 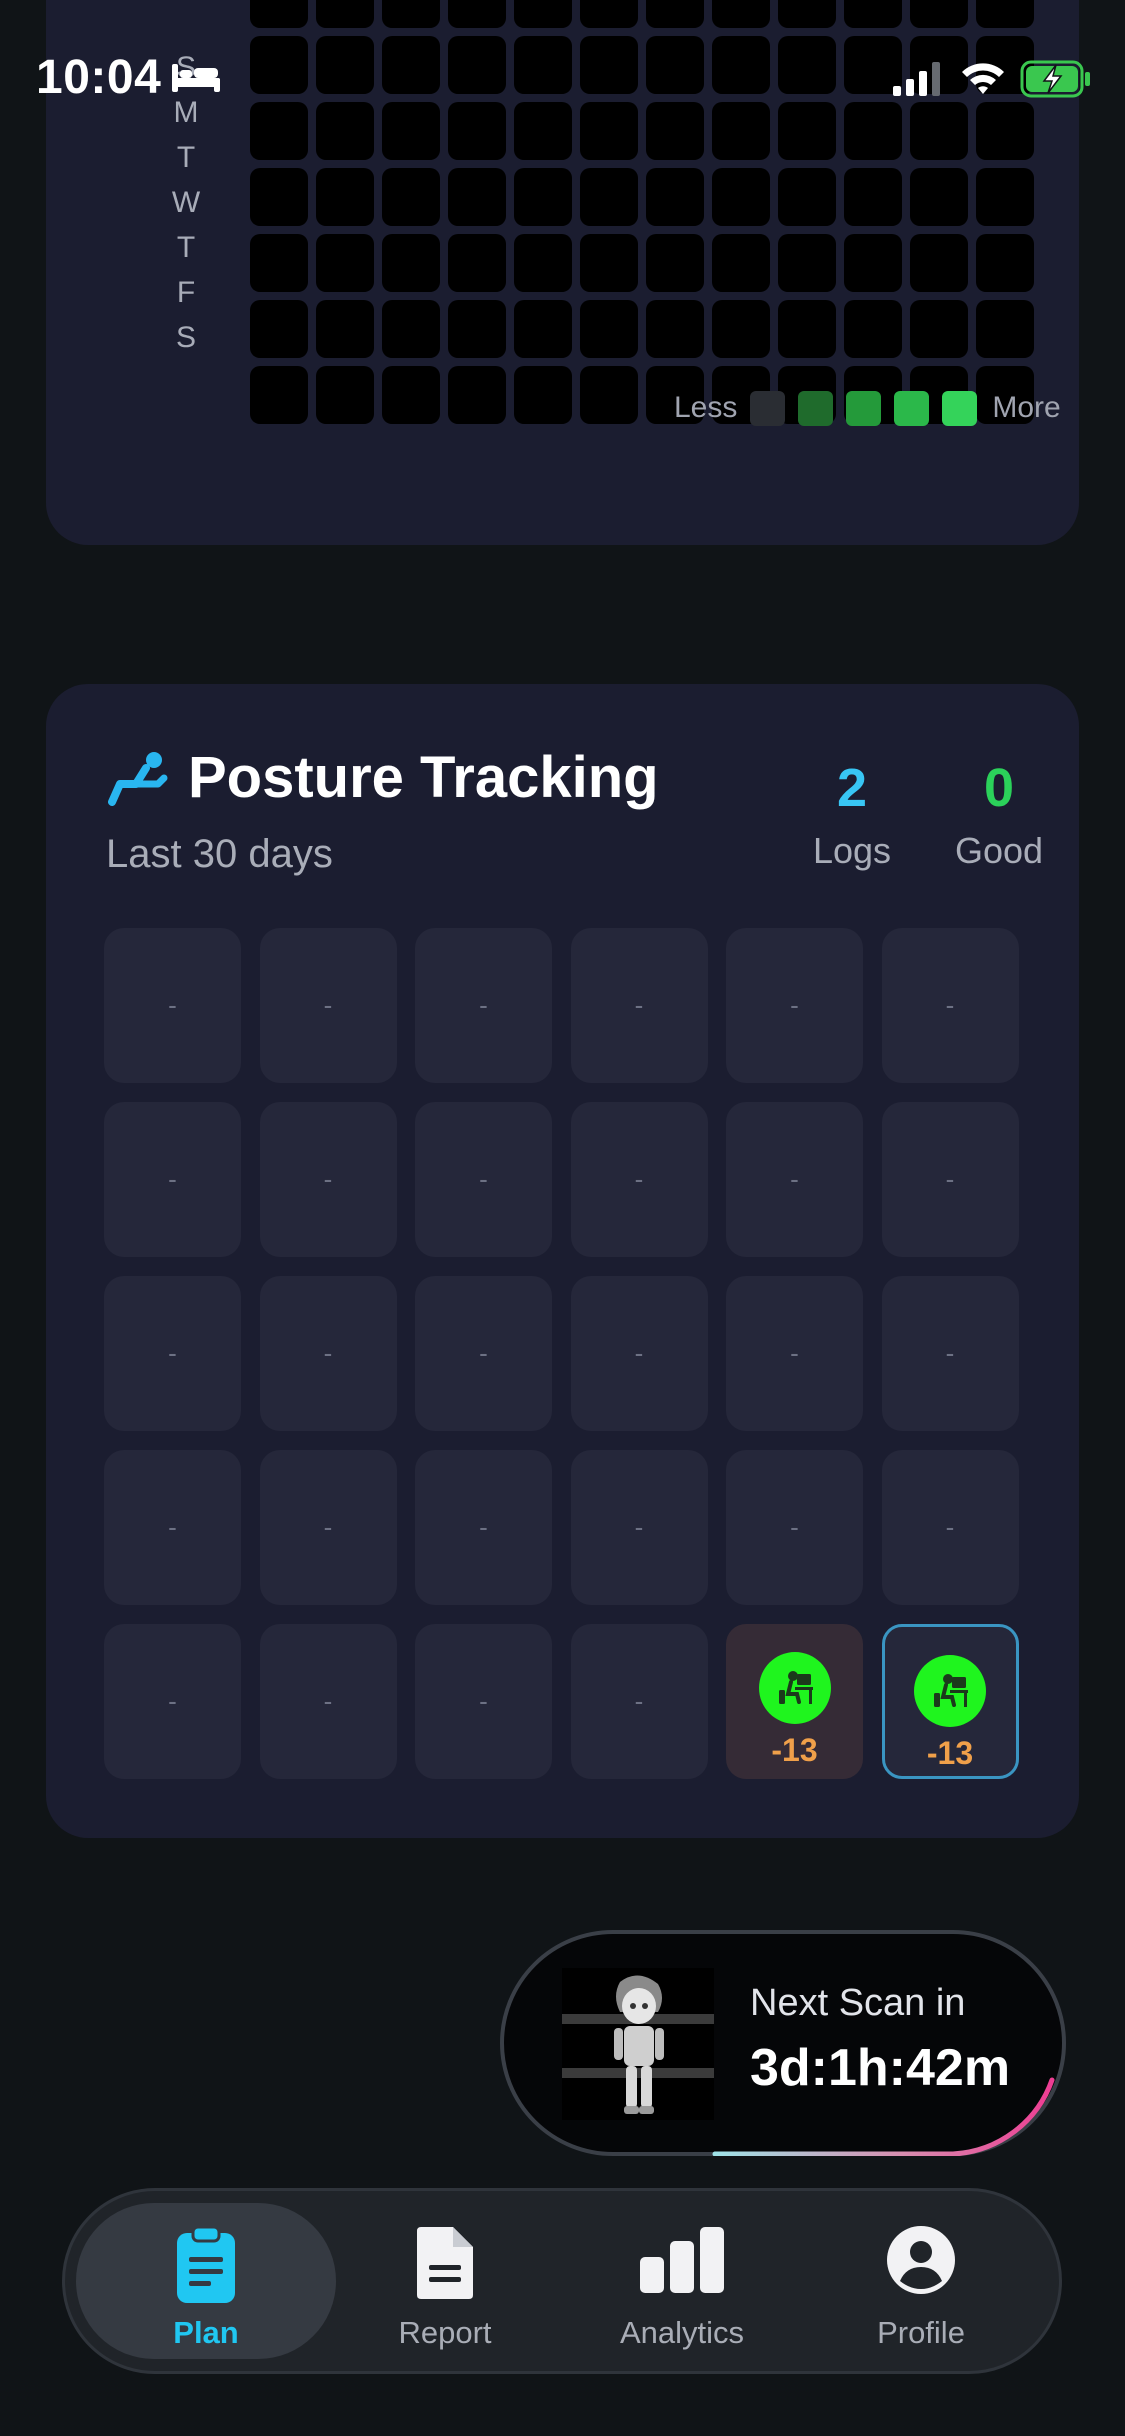 What do you see at coordinates (206, 2264) in the screenshot?
I see `clipboard-icon` at bounding box center [206, 2264].